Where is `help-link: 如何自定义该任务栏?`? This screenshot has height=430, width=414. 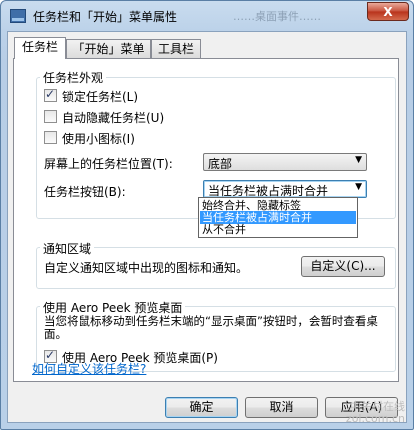
help-link: 如何自定义该任务栏? is located at coordinates (89, 368).